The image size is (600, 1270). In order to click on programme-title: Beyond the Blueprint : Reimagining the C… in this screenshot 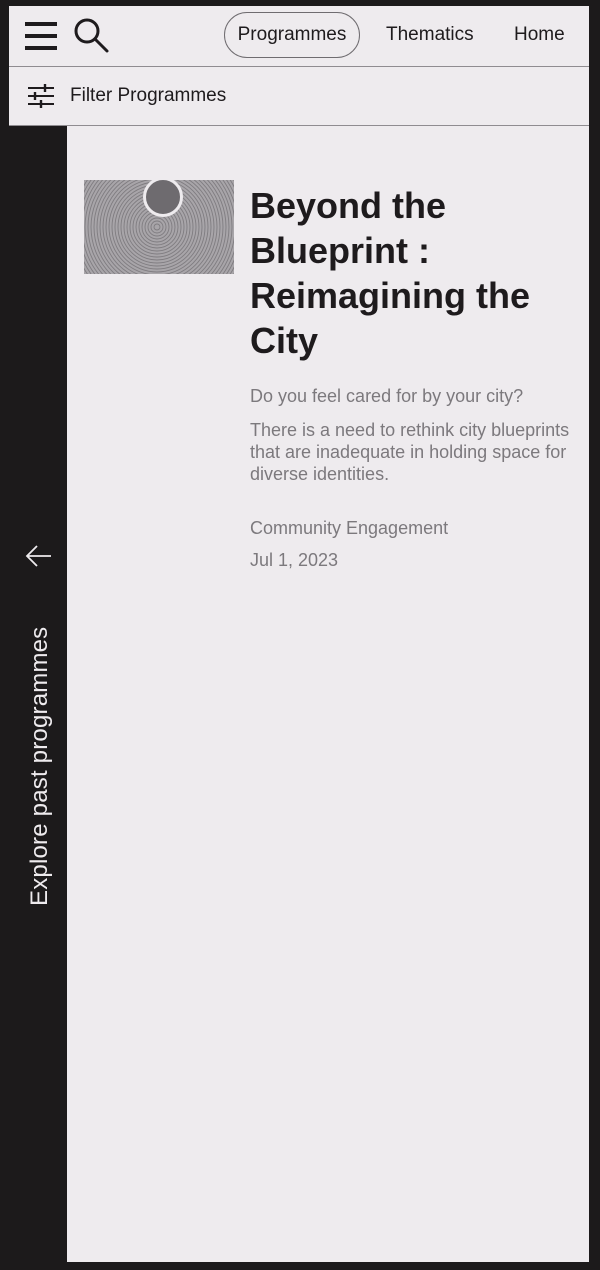, I will do `click(410, 273)`.